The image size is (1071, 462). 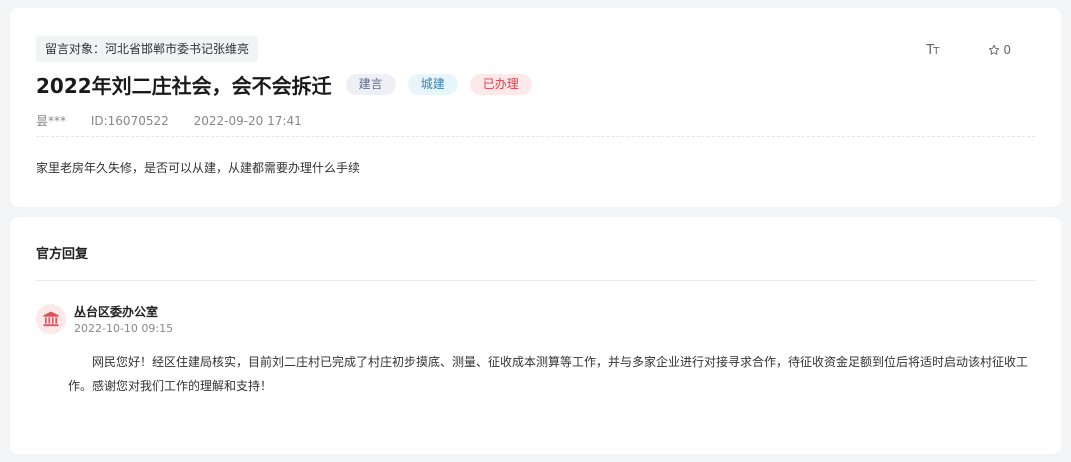 What do you see at coordinates (535, 136) in the screenshot?
I see `meta-divider` at bounding box center [535, 136].